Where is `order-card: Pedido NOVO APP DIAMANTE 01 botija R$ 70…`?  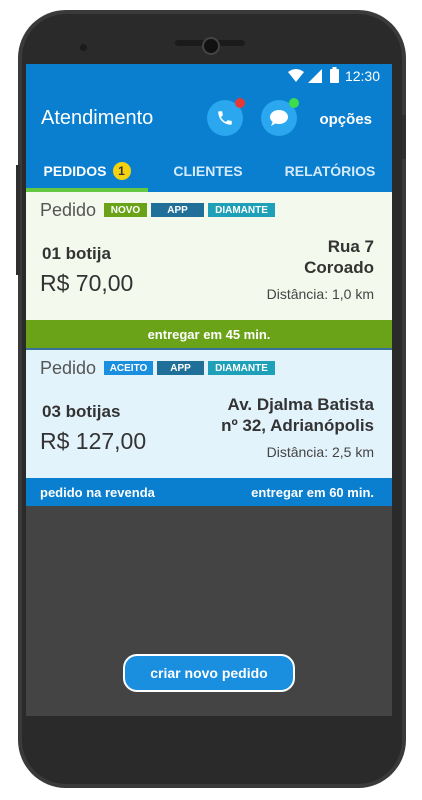
order-card: Pedido NOVO APP DIAMANTE 01 botija R$ 70… is located at coordinates (209, 256).